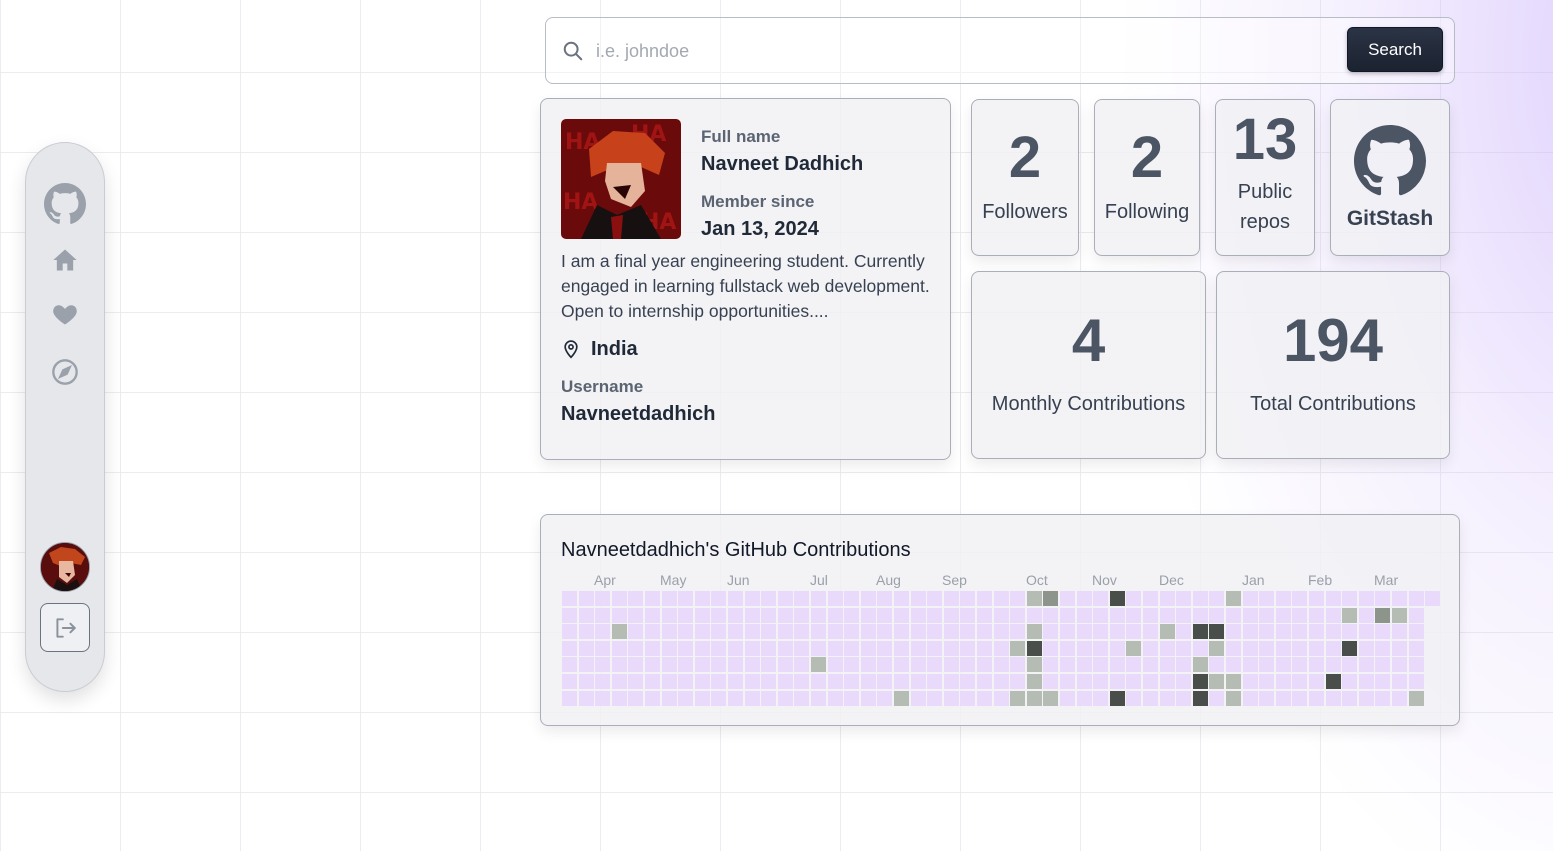 Image resolution: width=1553 pixels, height=851 pixels. I want to click on month-label: May, so click(673, 580).